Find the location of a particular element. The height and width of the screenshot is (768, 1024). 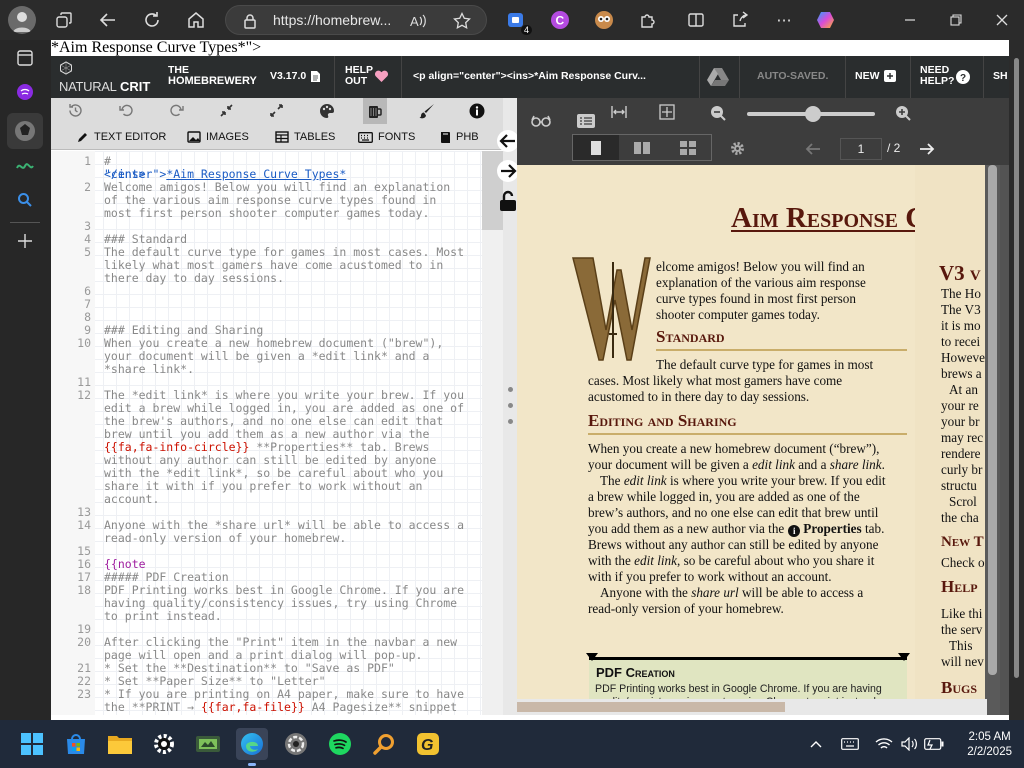

extension-owl-icon is located at coordinates (604, 20).